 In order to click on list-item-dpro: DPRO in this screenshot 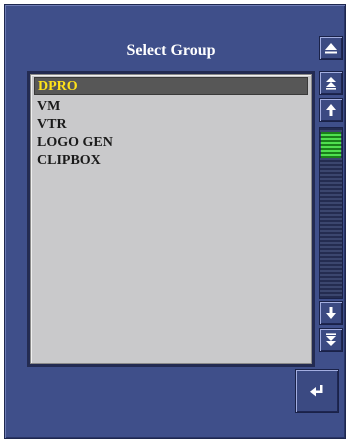, I will do `click(171, 86)`.